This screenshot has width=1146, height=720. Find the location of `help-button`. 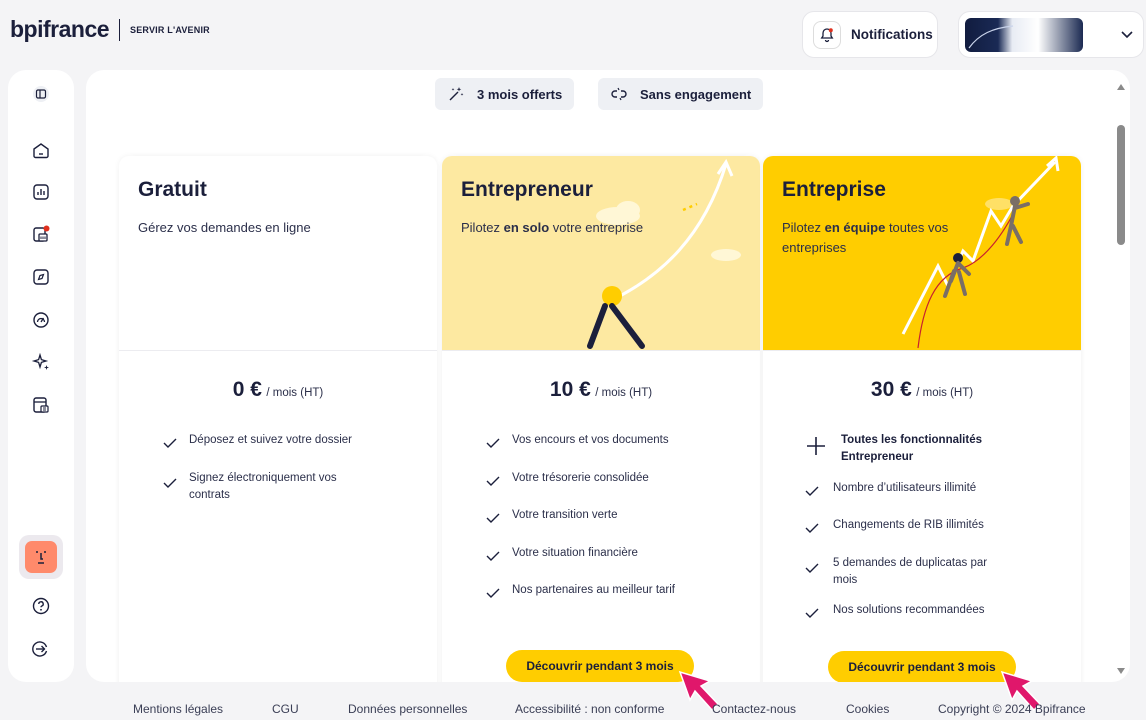

help-button is located at coordinates (41, 606).